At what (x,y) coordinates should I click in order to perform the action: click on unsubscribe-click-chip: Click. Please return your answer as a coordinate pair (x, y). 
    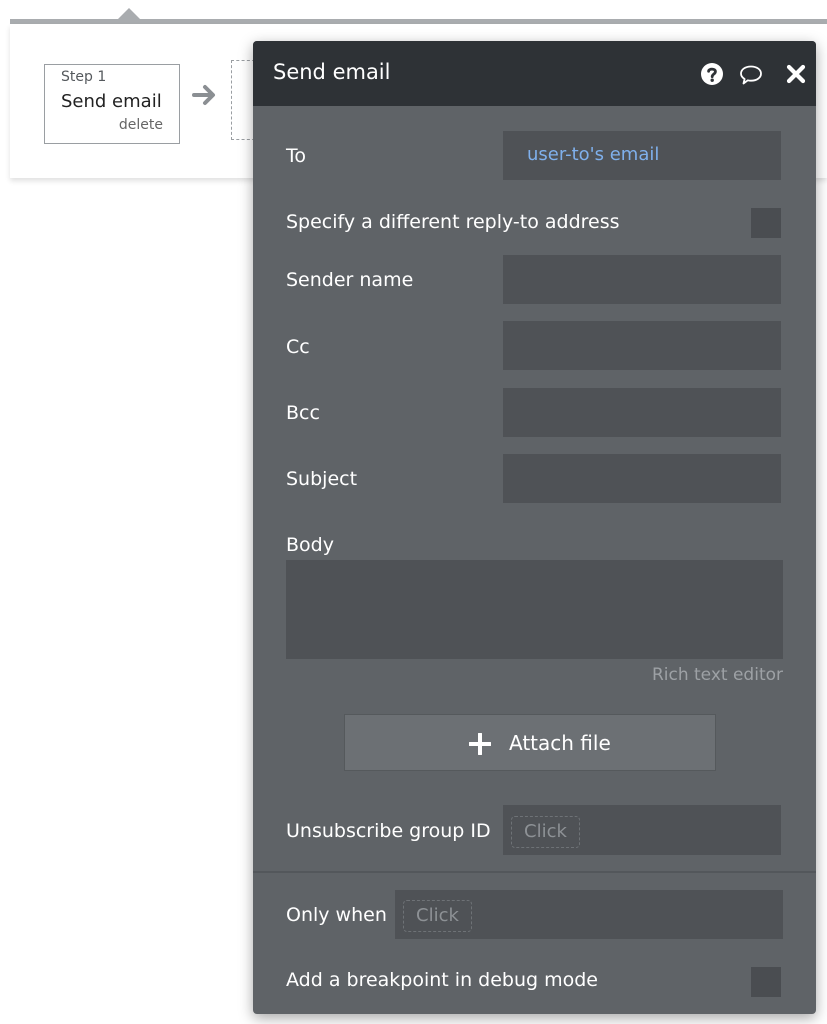
    Looking at the image, I should click on (545, 832).